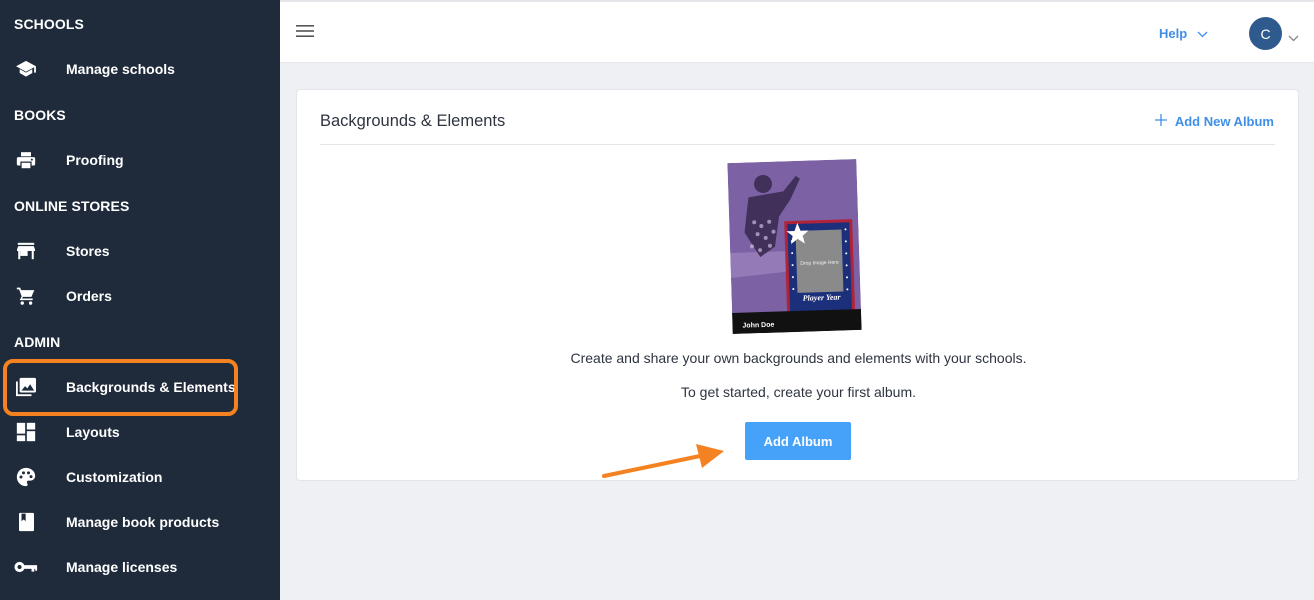 The image size is (1314, 600). What do you see at coordinates (822, 298) in the screenshot?
I see `player-year-badge: Player Year` at bounding box center [822, 298].